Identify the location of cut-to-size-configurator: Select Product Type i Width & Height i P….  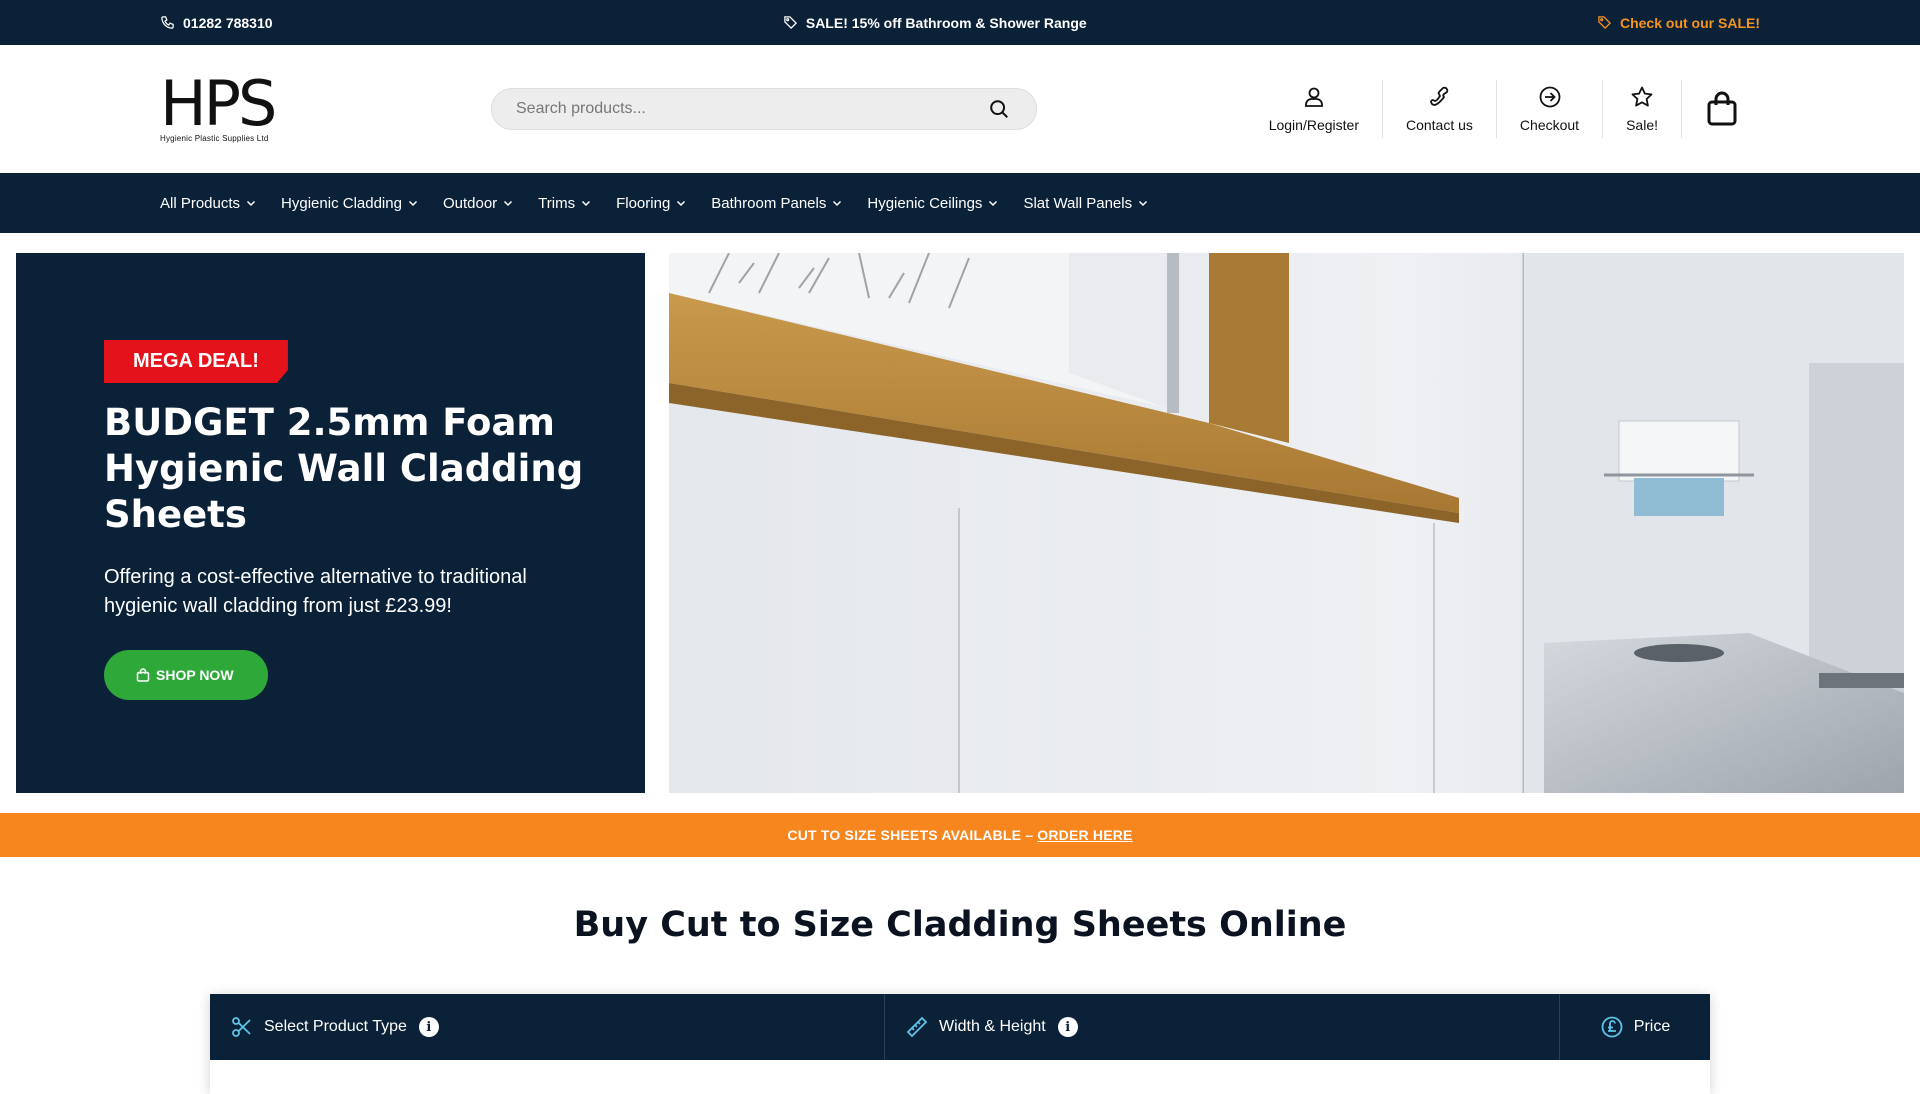
(960, 1044).